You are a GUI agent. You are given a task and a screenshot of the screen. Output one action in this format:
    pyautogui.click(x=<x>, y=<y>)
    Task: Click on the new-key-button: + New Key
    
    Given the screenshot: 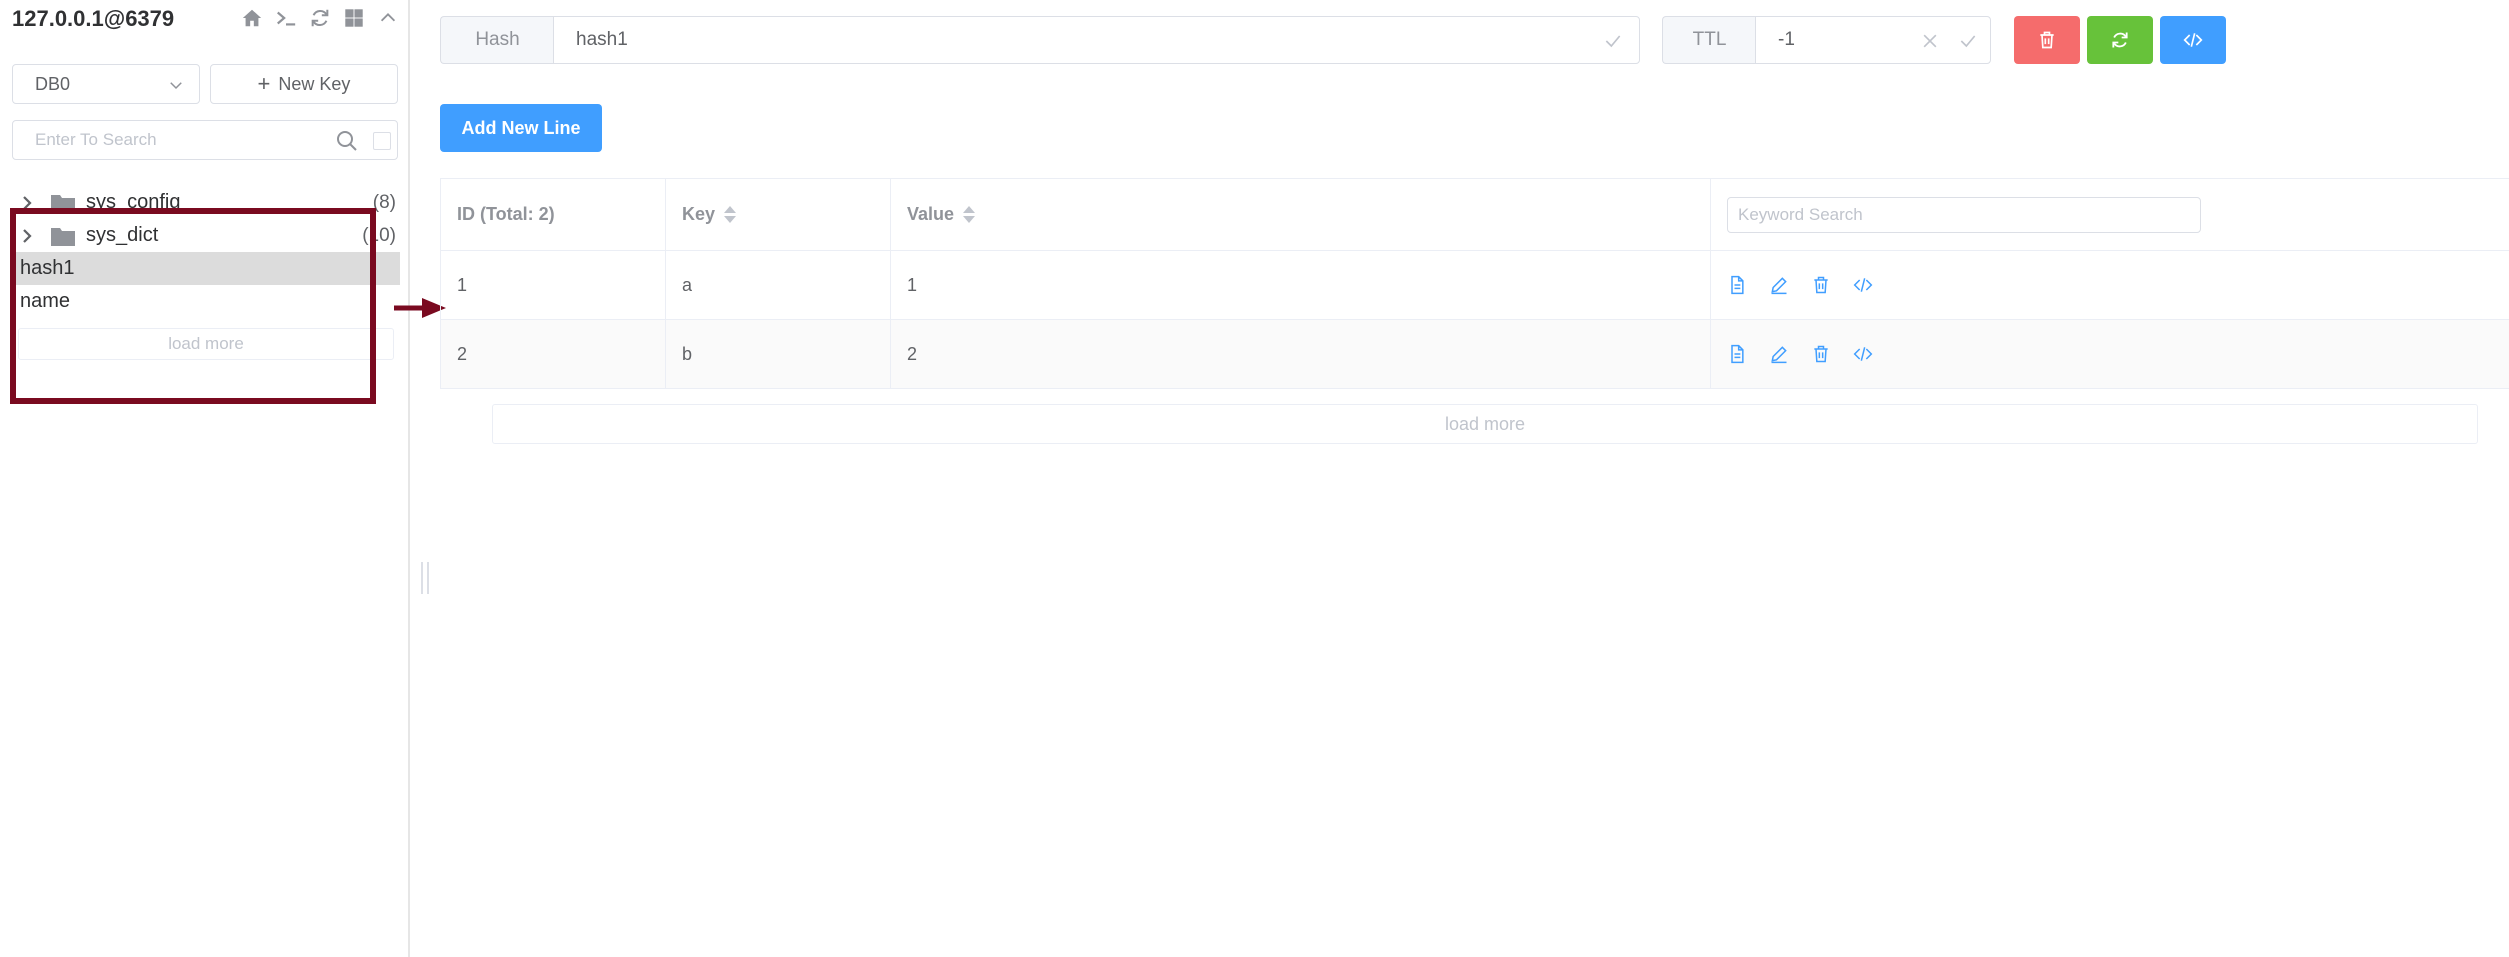 What is the action you would take?
    pyautogui.click(x=304, y=84)
    